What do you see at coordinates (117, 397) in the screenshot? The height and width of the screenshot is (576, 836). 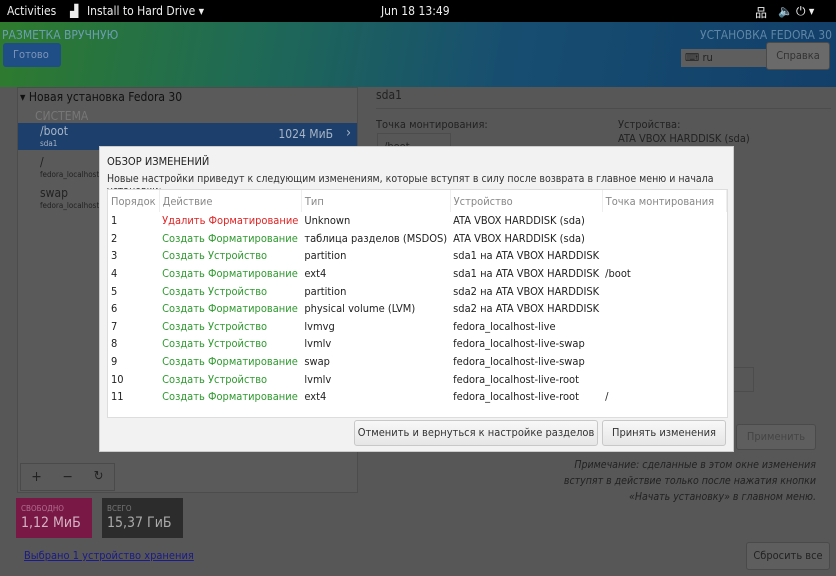 I see `order-cell: 11` at bounding box center [117, 397].